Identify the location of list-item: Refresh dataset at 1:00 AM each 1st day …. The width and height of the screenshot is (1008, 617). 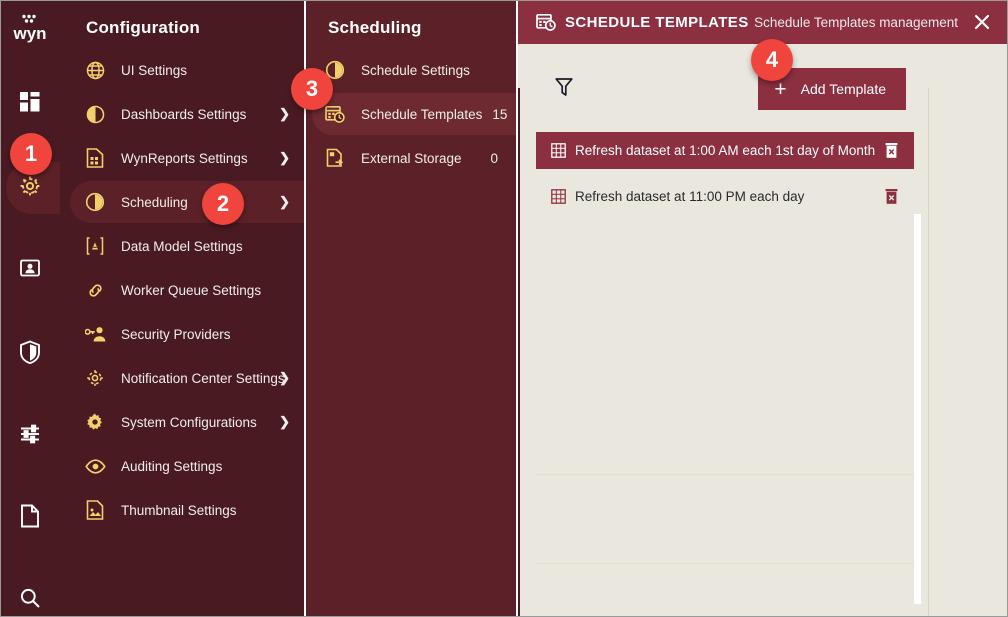
(725, 150).